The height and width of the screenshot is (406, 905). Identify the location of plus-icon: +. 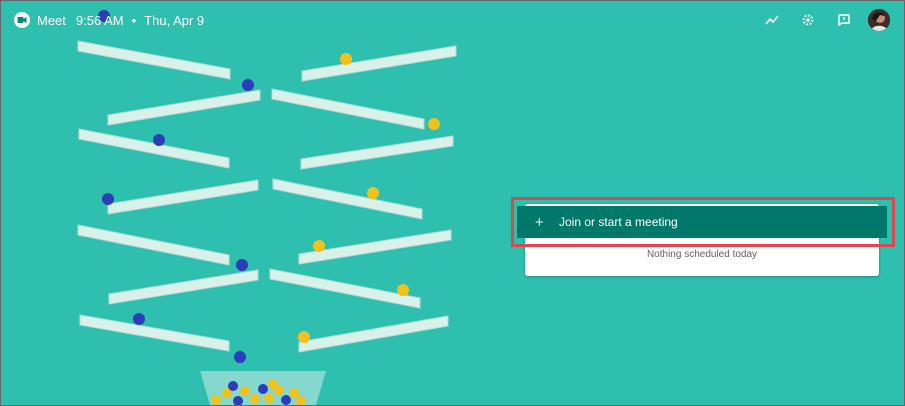
(539, 222).